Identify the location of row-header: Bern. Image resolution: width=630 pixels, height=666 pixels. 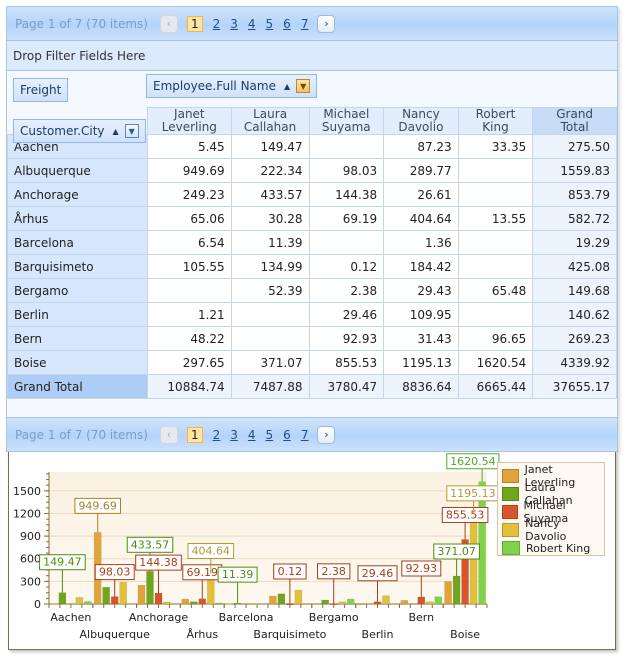
(77, 338).